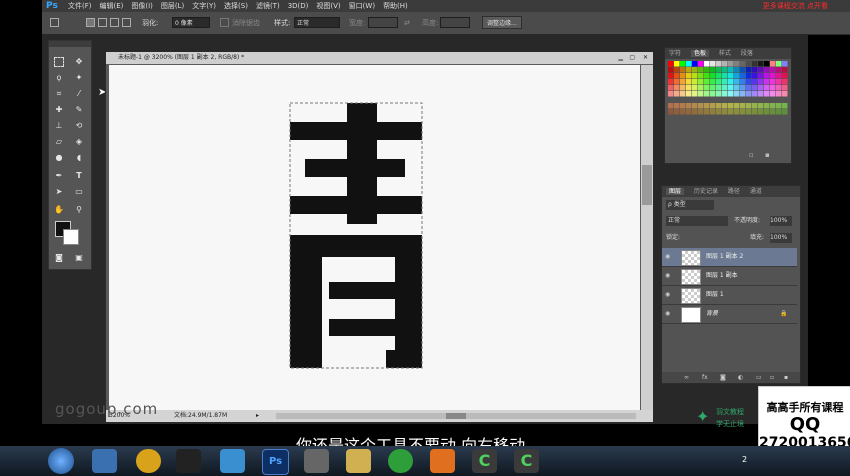 The width and height of the screenshot is (850, 476). Describe the element at coordinates (54, 22) in the screenshot. I see `marquee-preset-icon` at that location.